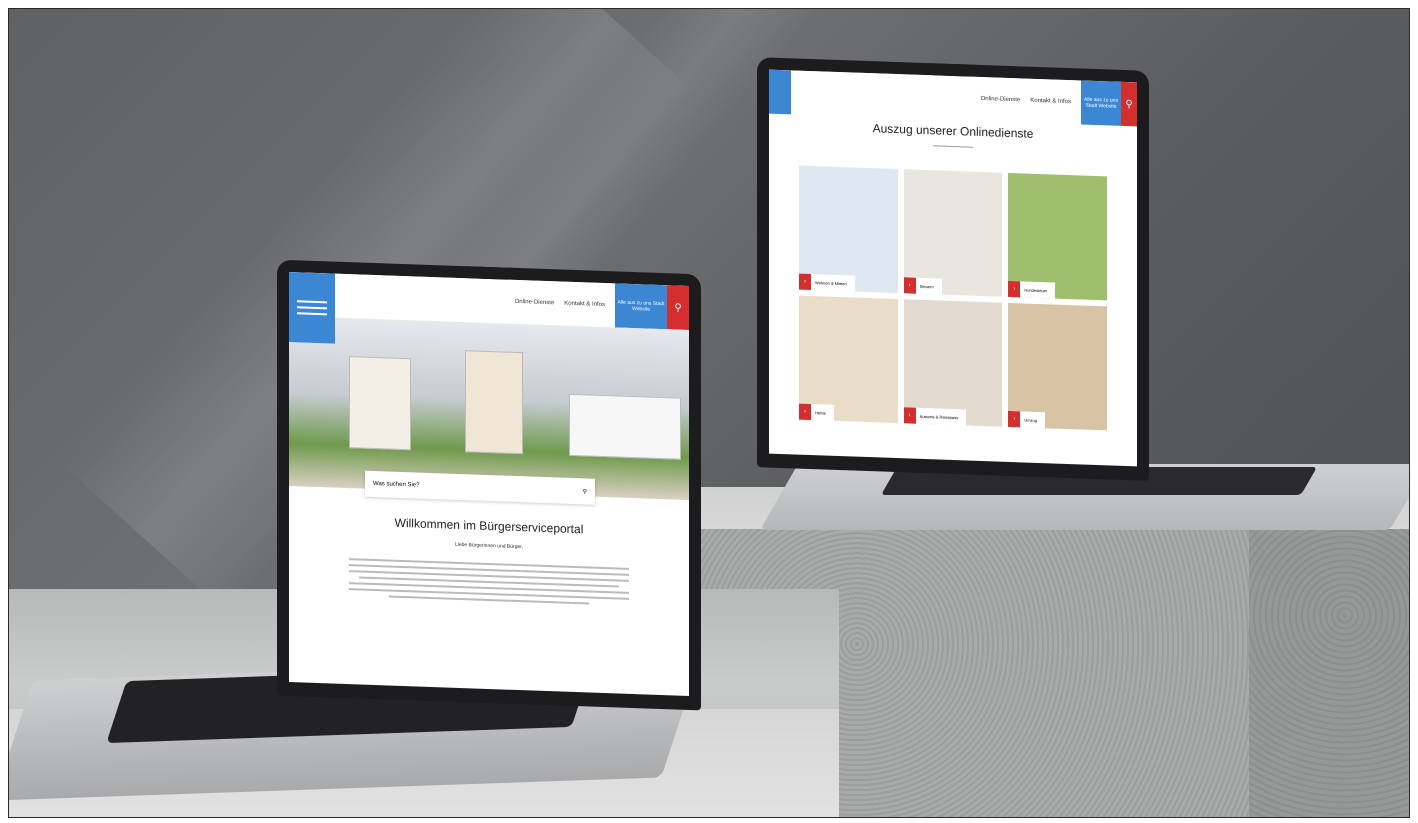 This screenshot has height=823, width=1418. I want to click on service-tile: › Umzug, so click(1057, 366).